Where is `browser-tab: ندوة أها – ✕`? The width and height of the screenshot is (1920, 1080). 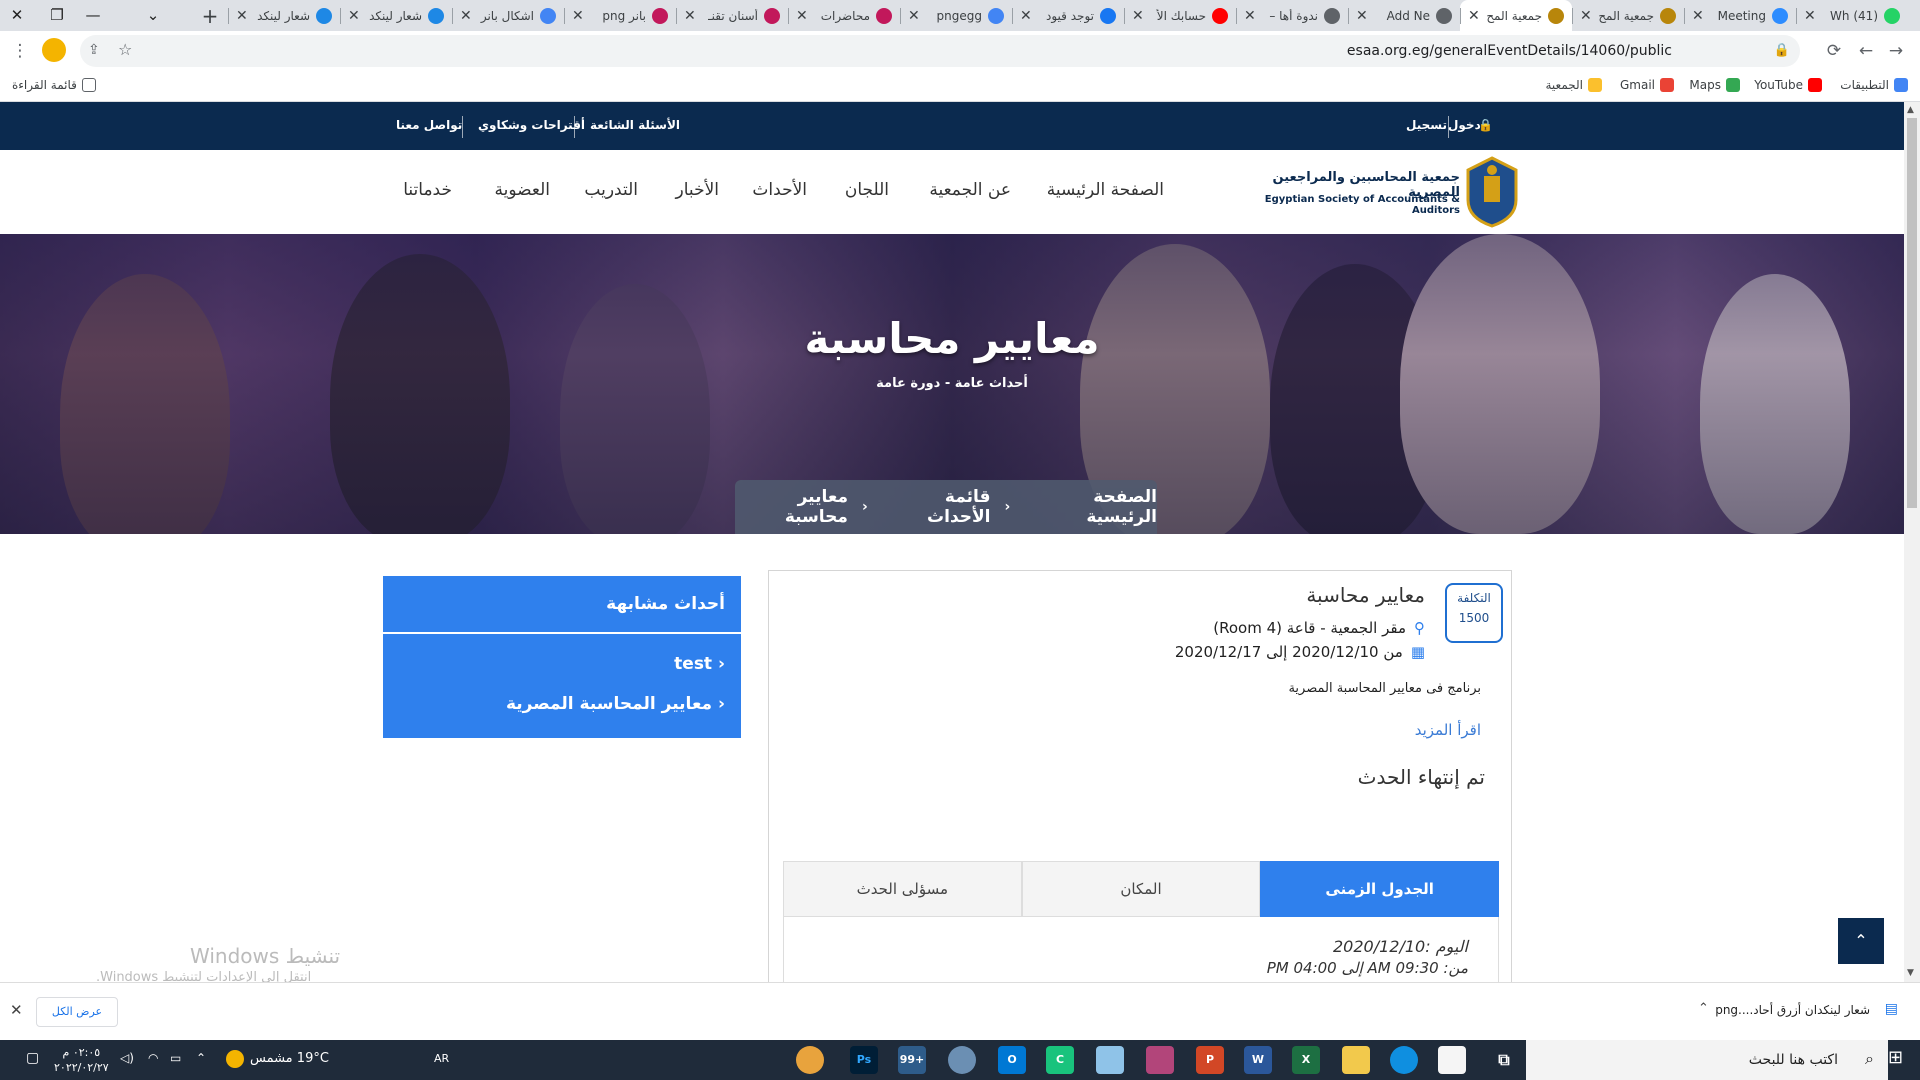
browser-tab: ندوة أها – ✕ is located at coordinates (1292, 15).